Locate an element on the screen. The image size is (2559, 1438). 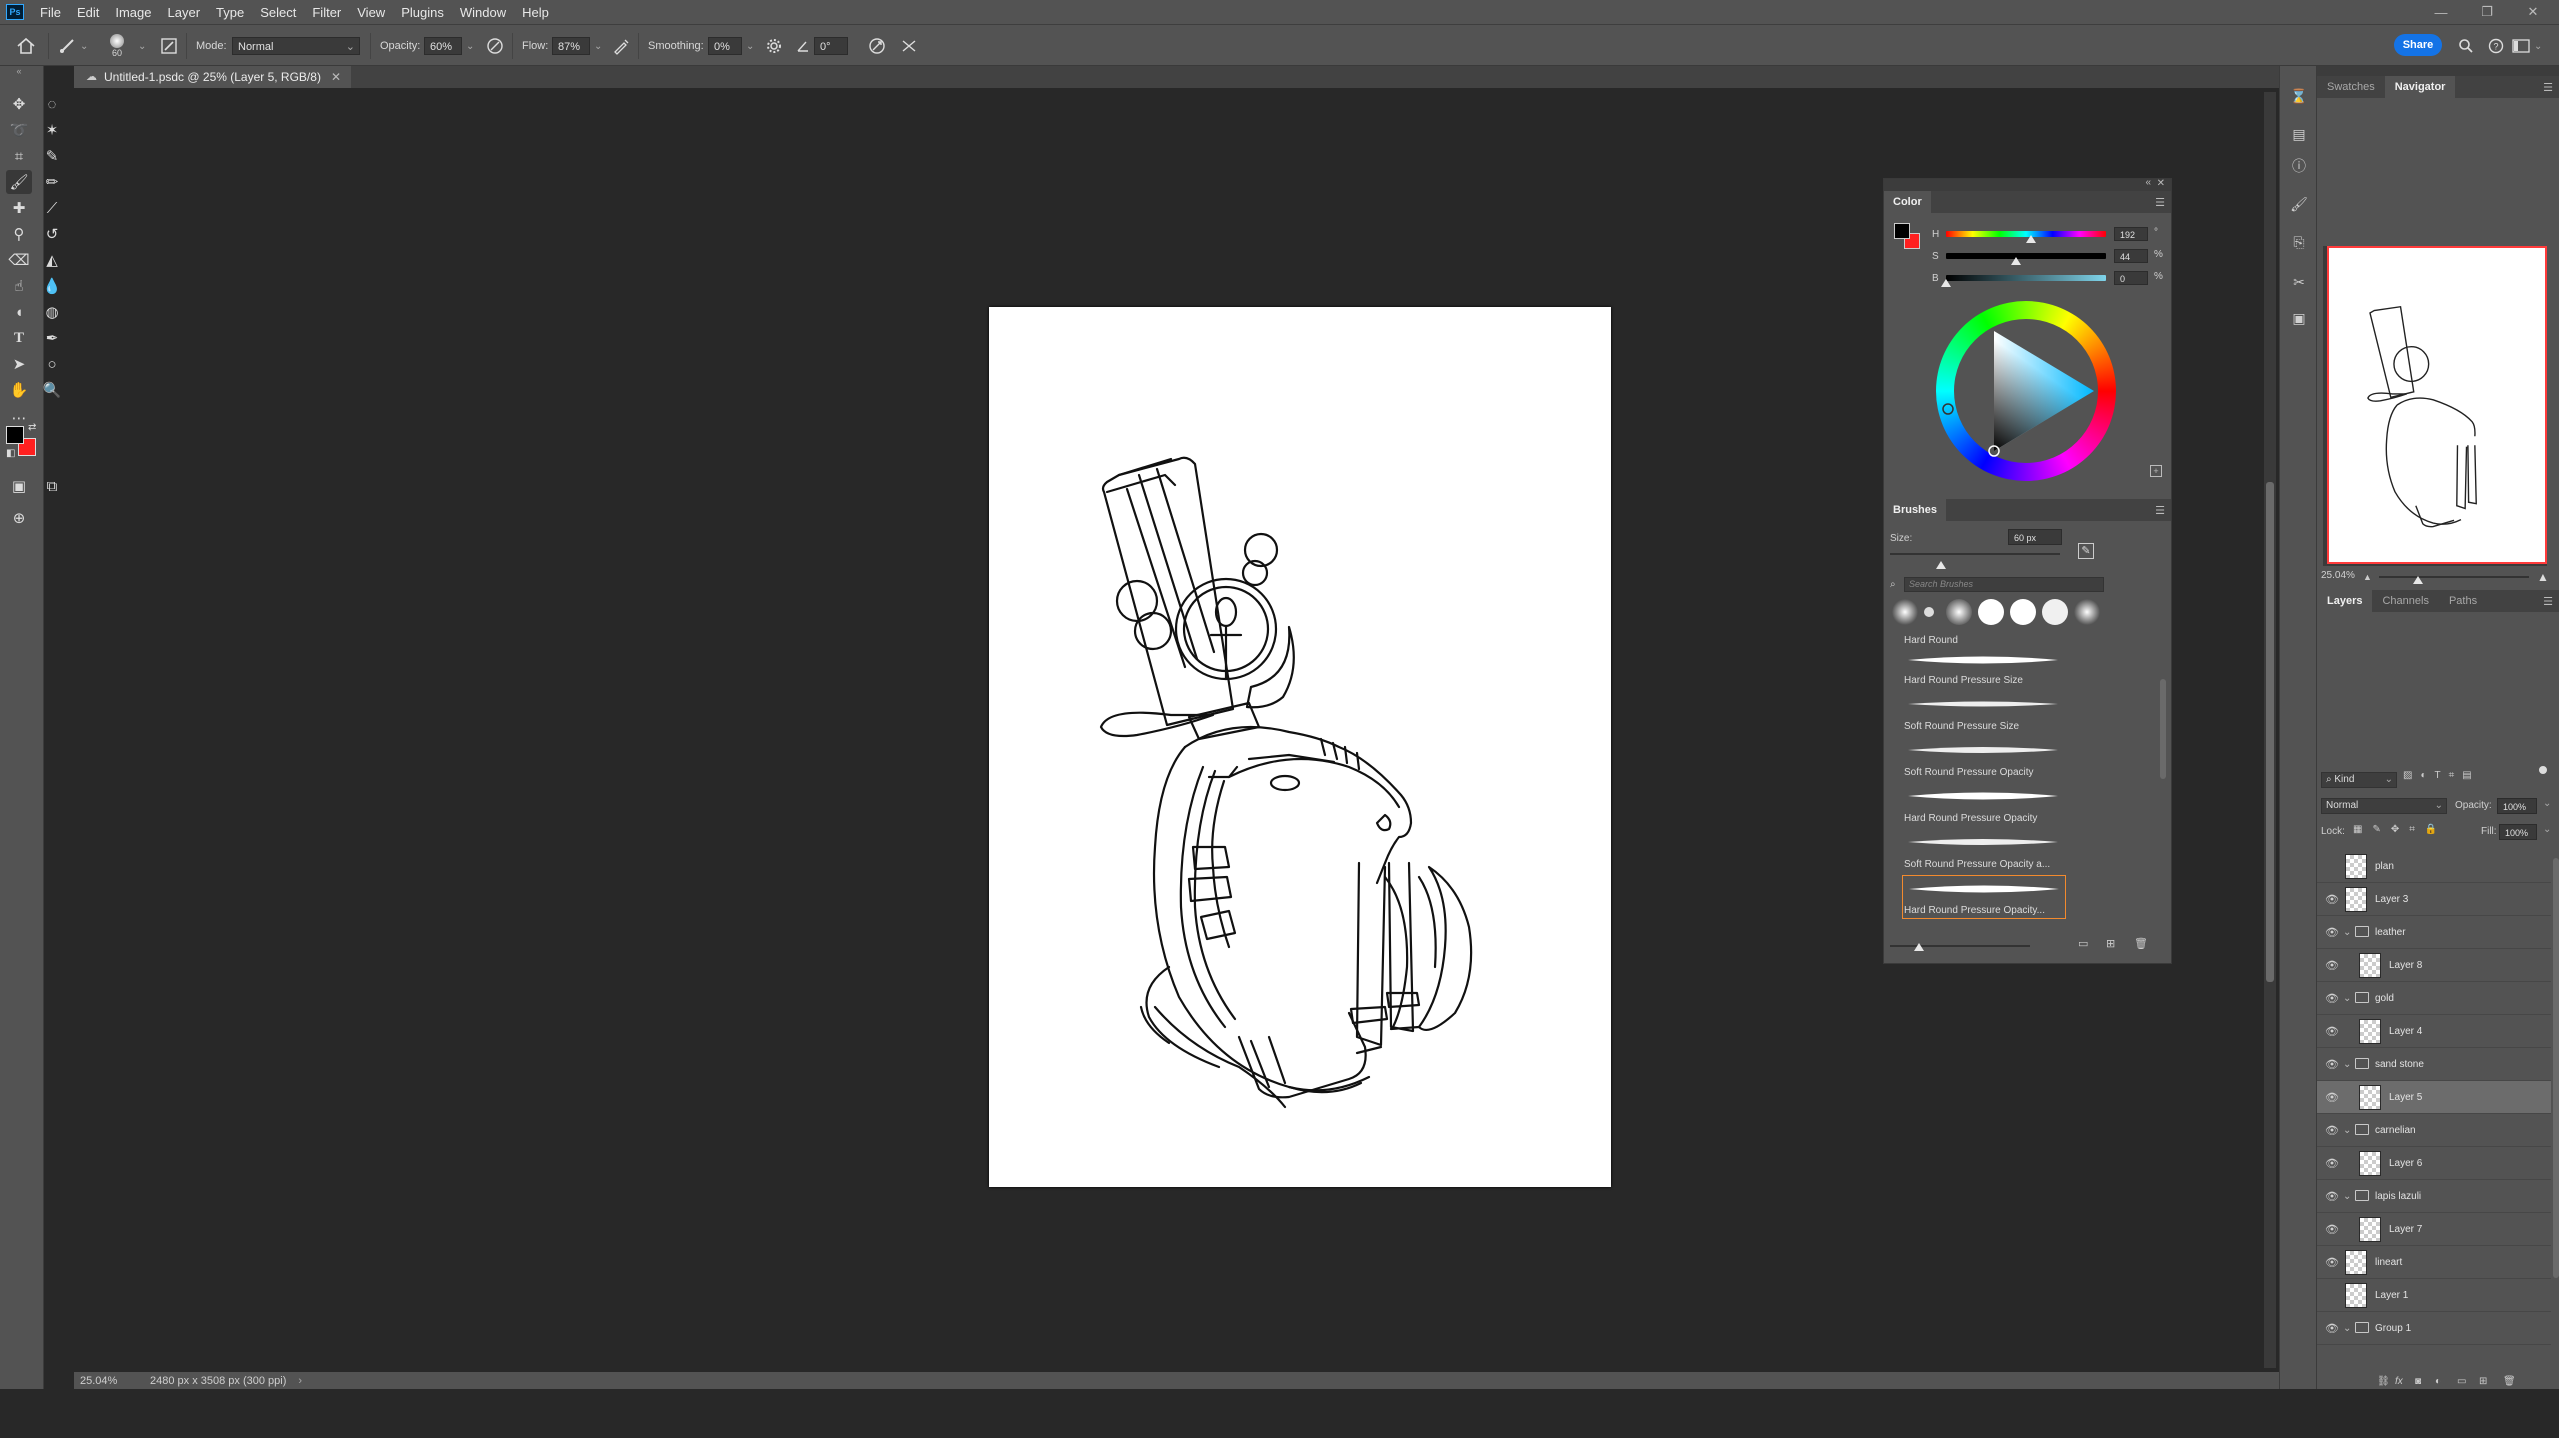
layer-row: 👁 ⌄ sand stone is located at coordinates (2434, 1064).